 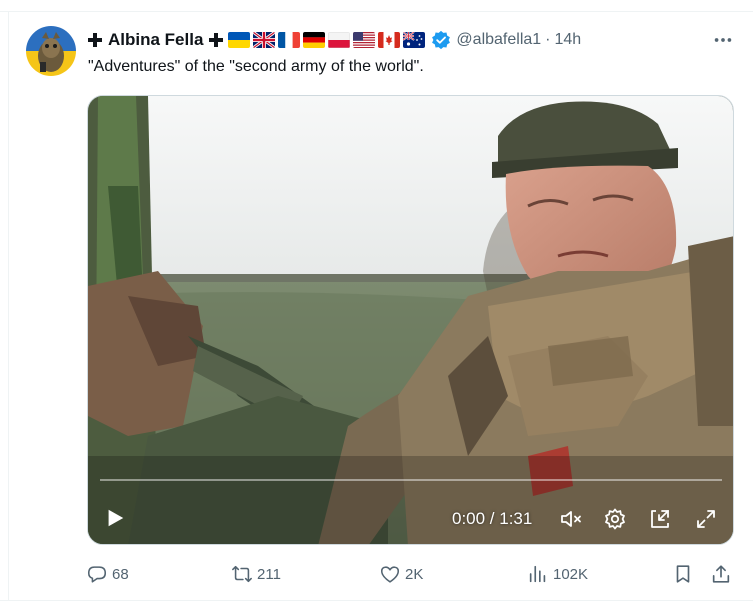 What do you see at coordinates (441, 40) in the screenshot?
I see `verified-badge-icon` at bounding box center [441, 40].